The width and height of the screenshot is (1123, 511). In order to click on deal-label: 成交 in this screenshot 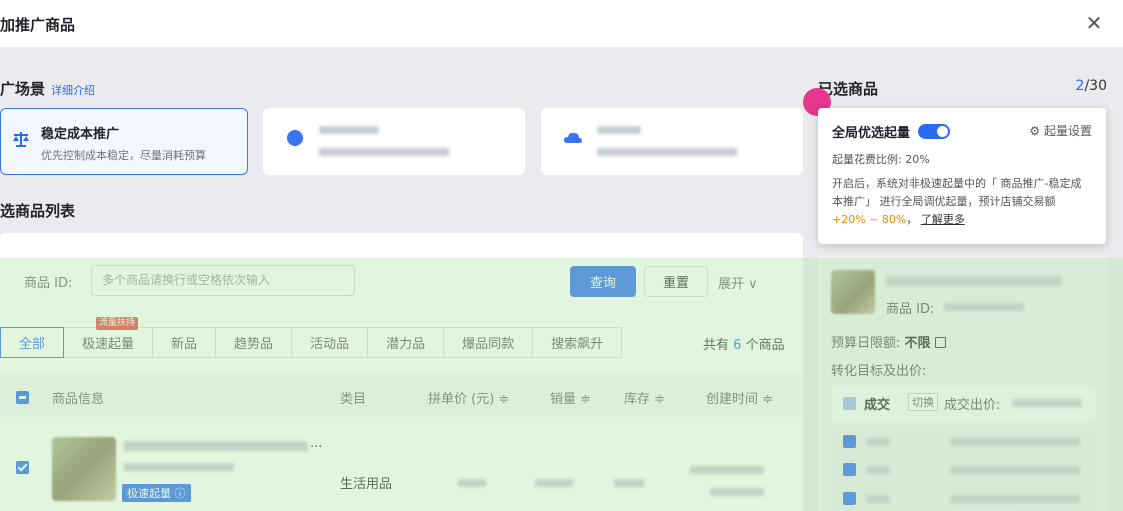, I will do `click(877, 403)`.